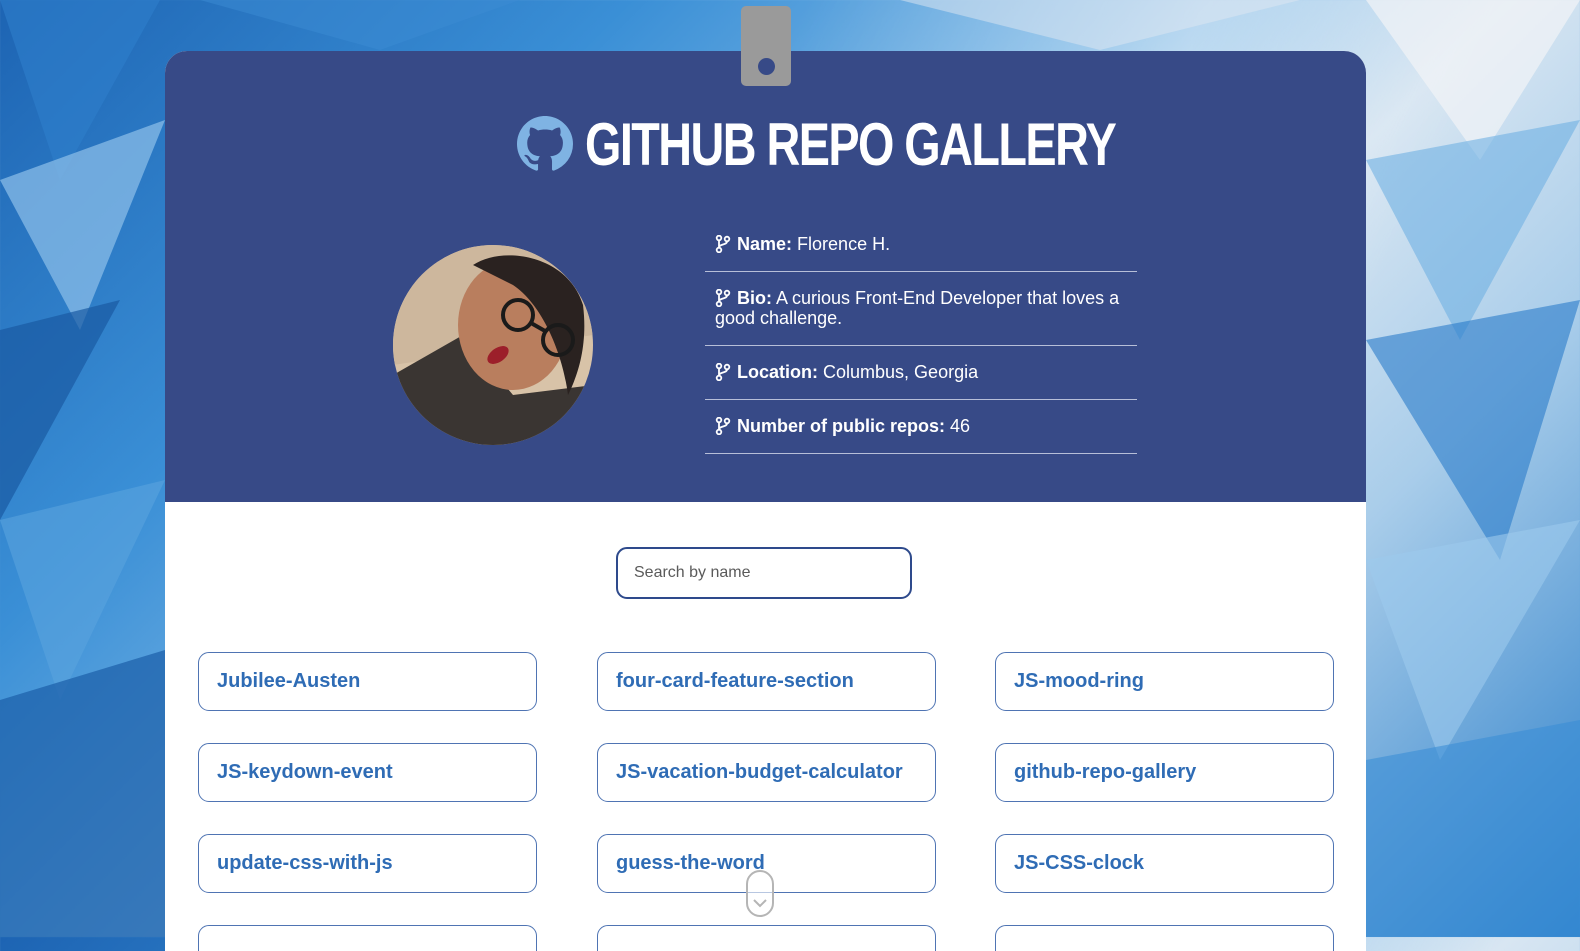 This screenshot has height=951, width=1580. I want to click on repo-card: JS-vacation-budget-calculator, so click(766, 772).